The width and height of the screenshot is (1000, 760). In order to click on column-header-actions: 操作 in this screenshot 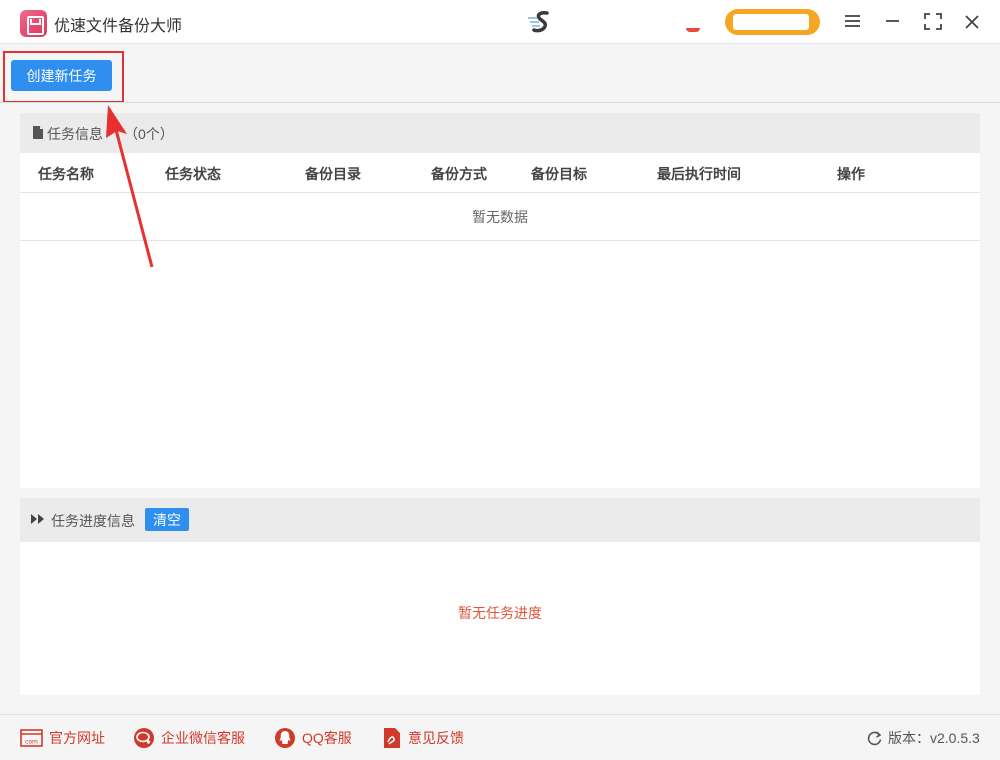, I will do `click(851, 174)`.